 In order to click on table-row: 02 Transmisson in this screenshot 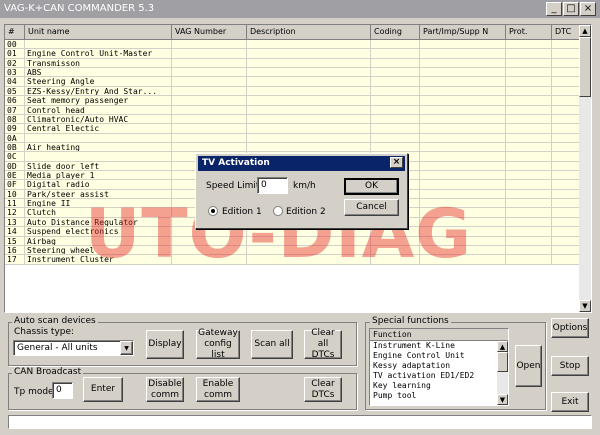, I will do `click(292, 63)`.